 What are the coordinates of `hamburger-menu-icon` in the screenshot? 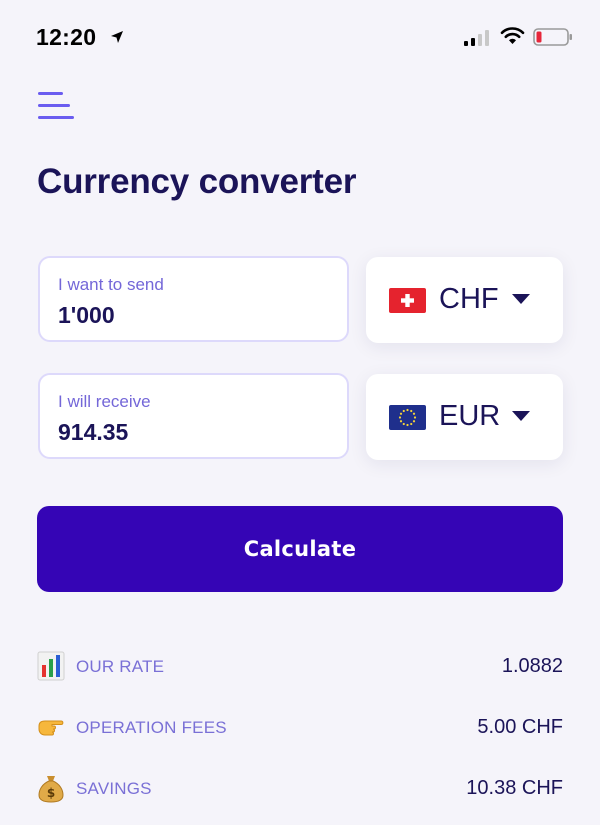 It's located at (50, 93).